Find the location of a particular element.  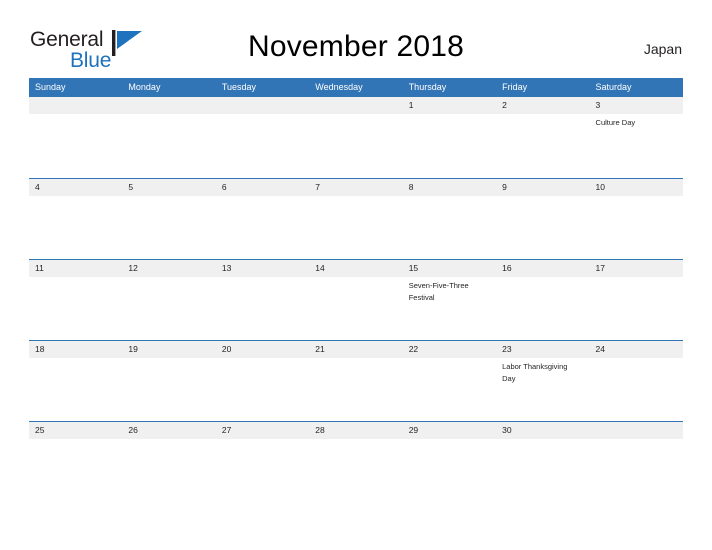

date-number: 13 is located at coordinates (262, 268).